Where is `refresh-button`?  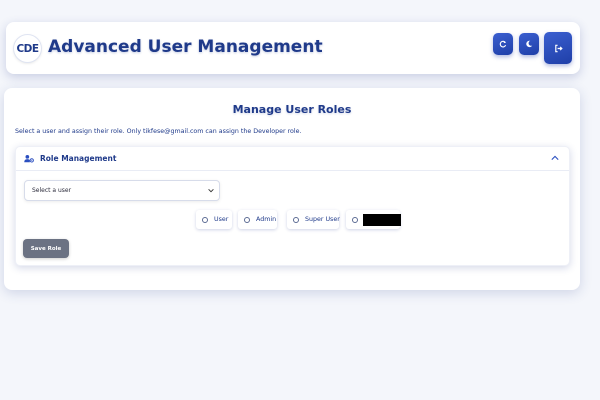 refresh-button is located at coordinates (503, 44).